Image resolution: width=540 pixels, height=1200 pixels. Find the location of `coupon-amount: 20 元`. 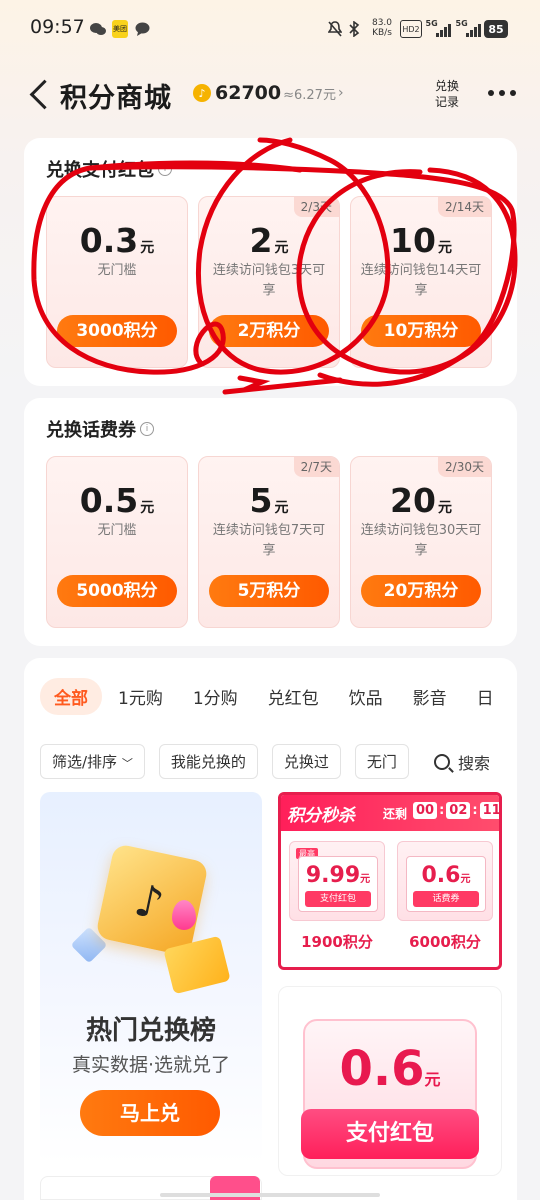

coupon-amount: 20 元 is located at coordinates (421, 500).